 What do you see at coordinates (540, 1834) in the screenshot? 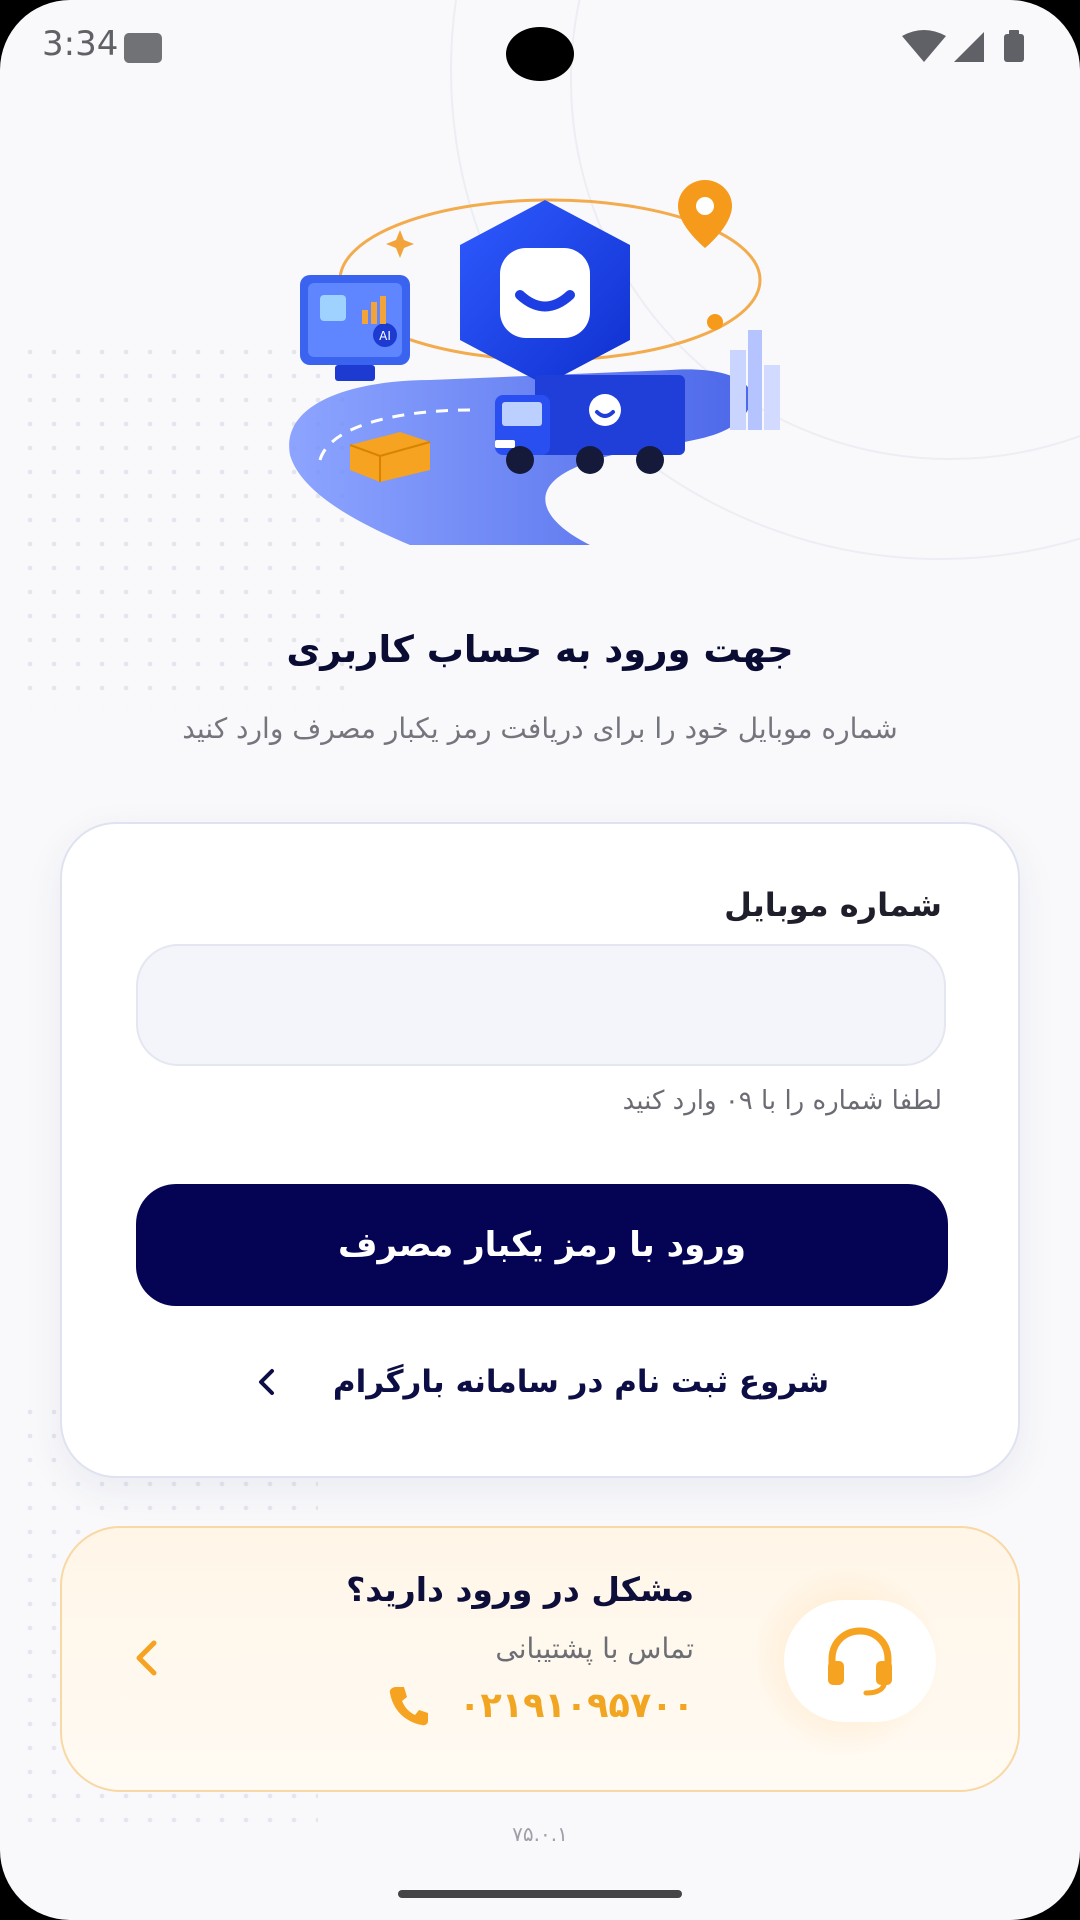
I see `app-version: ۷۵.۰.۱` at bounding box center [540, 1834].